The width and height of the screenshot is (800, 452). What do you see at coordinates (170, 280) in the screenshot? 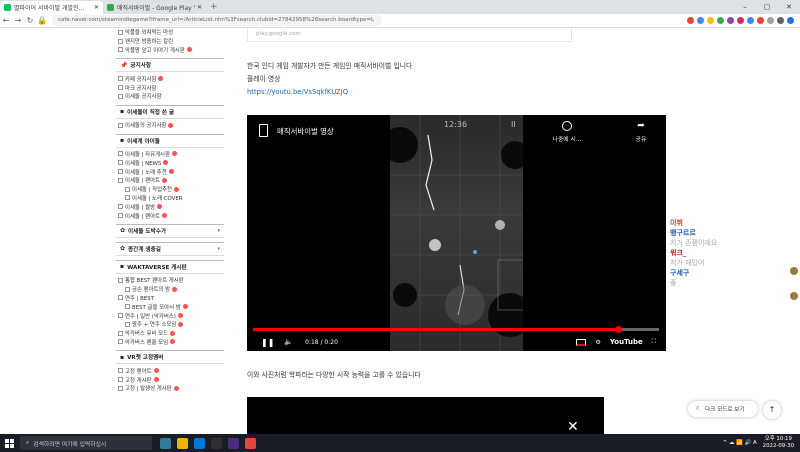
I see `sidebar-item: 통합 BEST 팬아트 게시판` at bounding box center [170, 280].